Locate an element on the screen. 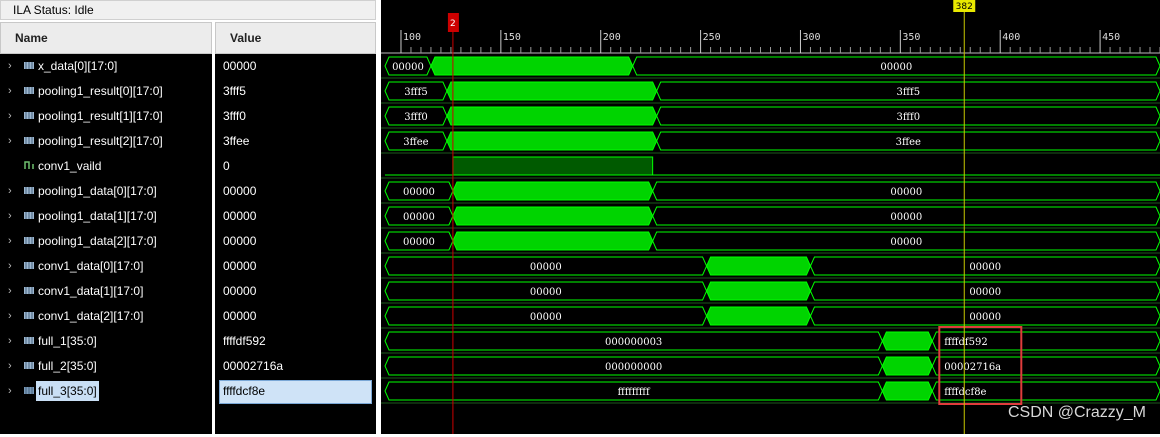  signal-row: › full_1[35:0] is located at coordinates (106, 341).